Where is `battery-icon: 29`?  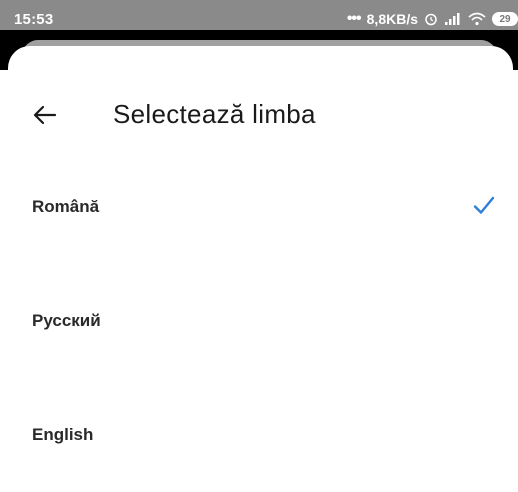 battery-icon: 29 is located at coordinates (505, 19).